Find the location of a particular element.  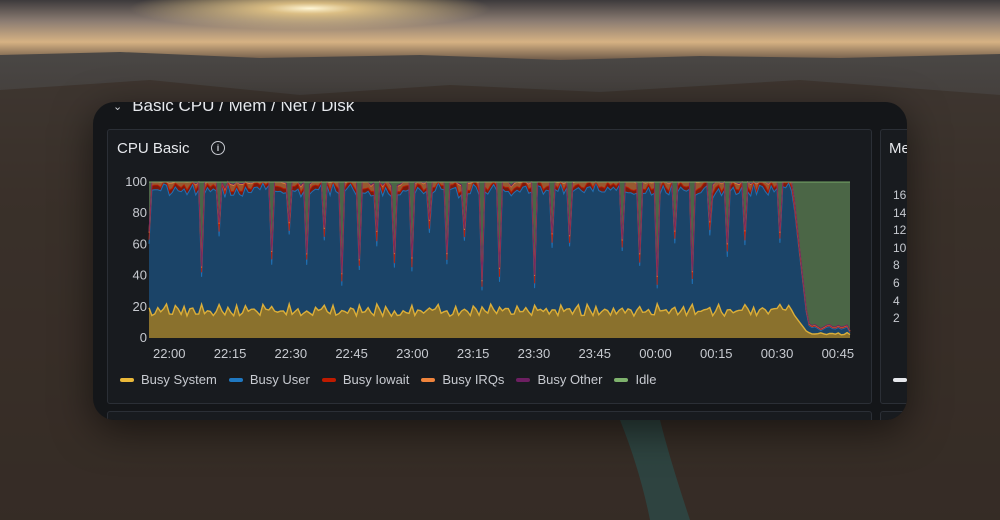

panel2-ytick: 10 is located at coordinates (900, 247).